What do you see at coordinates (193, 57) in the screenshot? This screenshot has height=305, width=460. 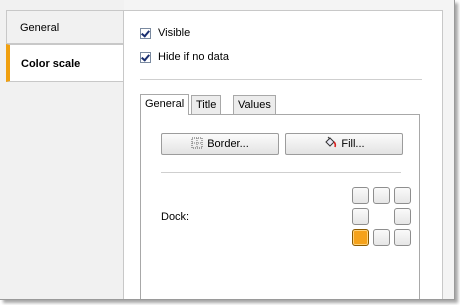 I see `hide-if-no-data-label: Hide if no data` at bounding box center [193, 57].